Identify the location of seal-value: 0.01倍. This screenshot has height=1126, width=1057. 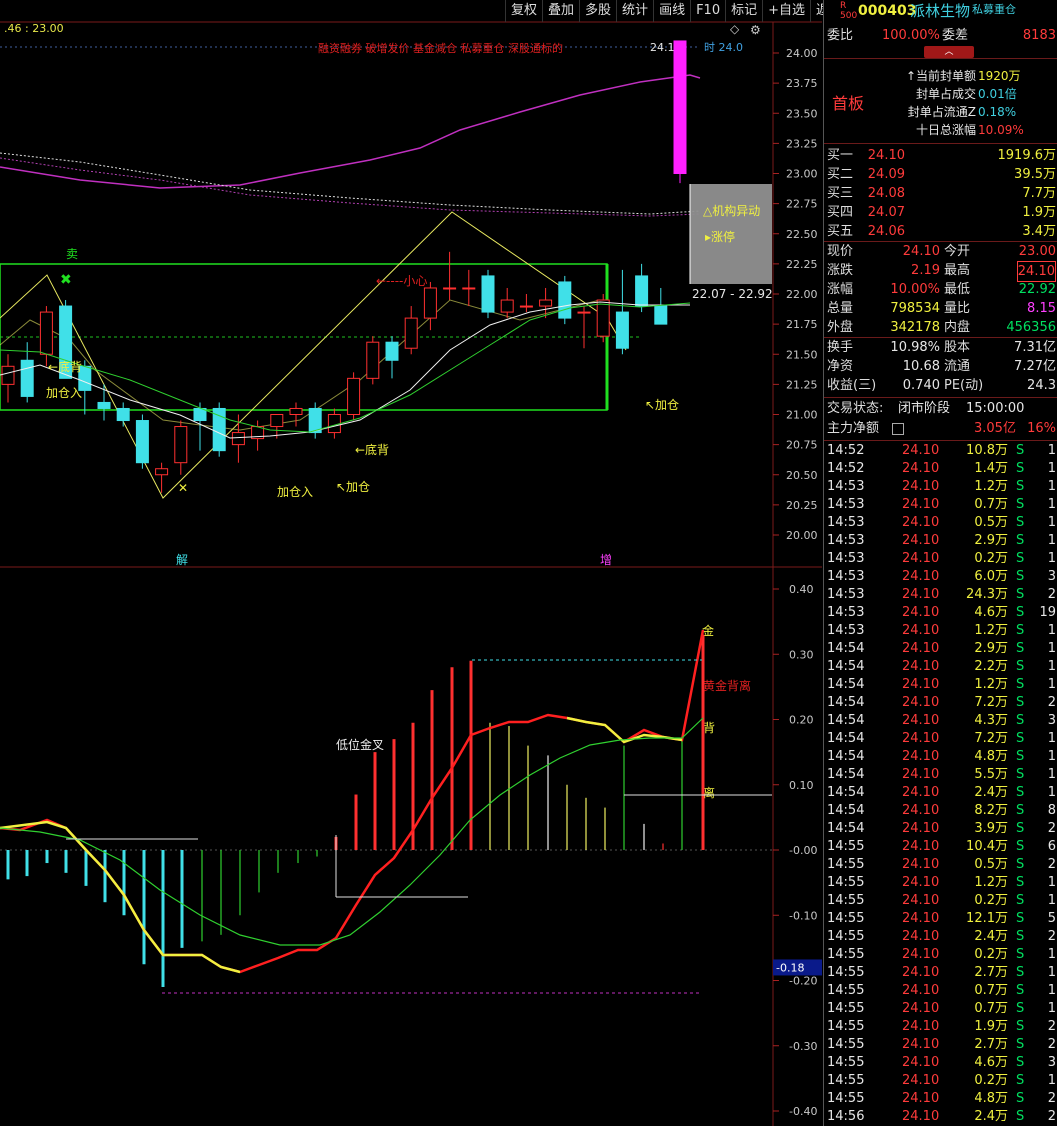
(997, 94).